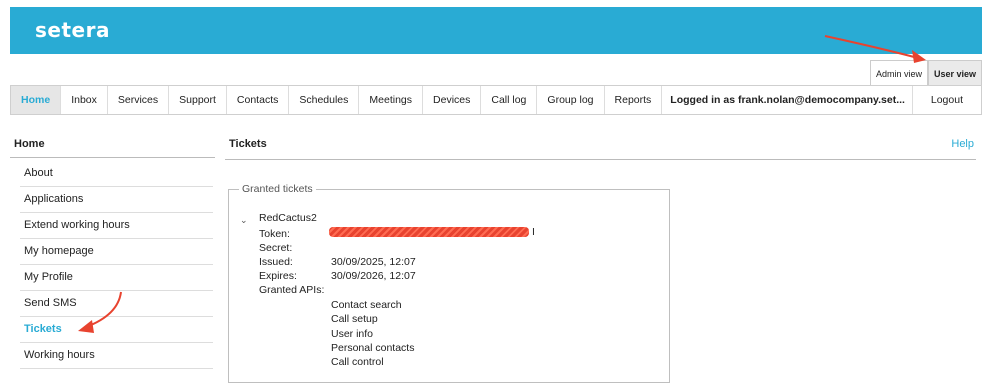  I want to click on token-label: Token:, so click(274, 234).